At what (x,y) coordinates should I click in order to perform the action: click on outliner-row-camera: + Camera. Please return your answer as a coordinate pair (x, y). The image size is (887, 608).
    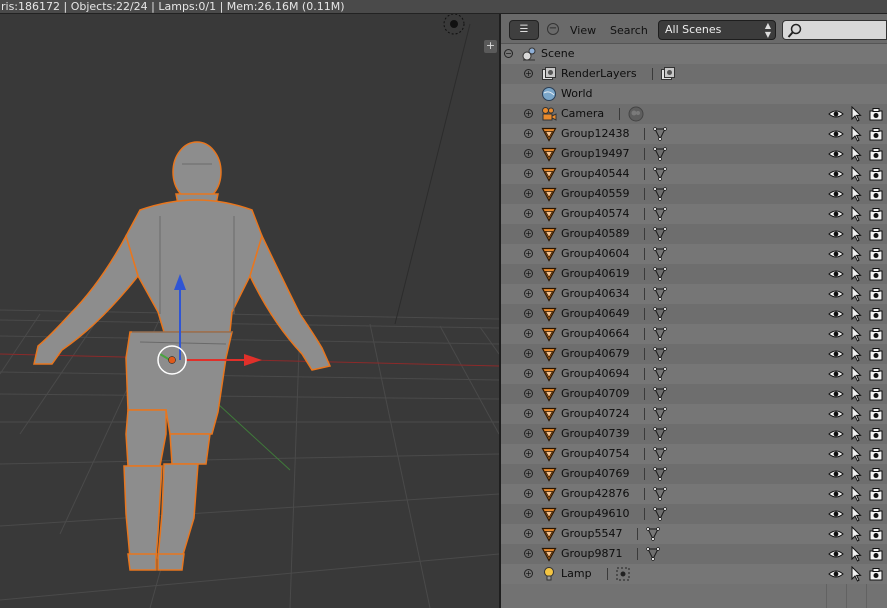
    Looking at the image, I should click on (694, 114).